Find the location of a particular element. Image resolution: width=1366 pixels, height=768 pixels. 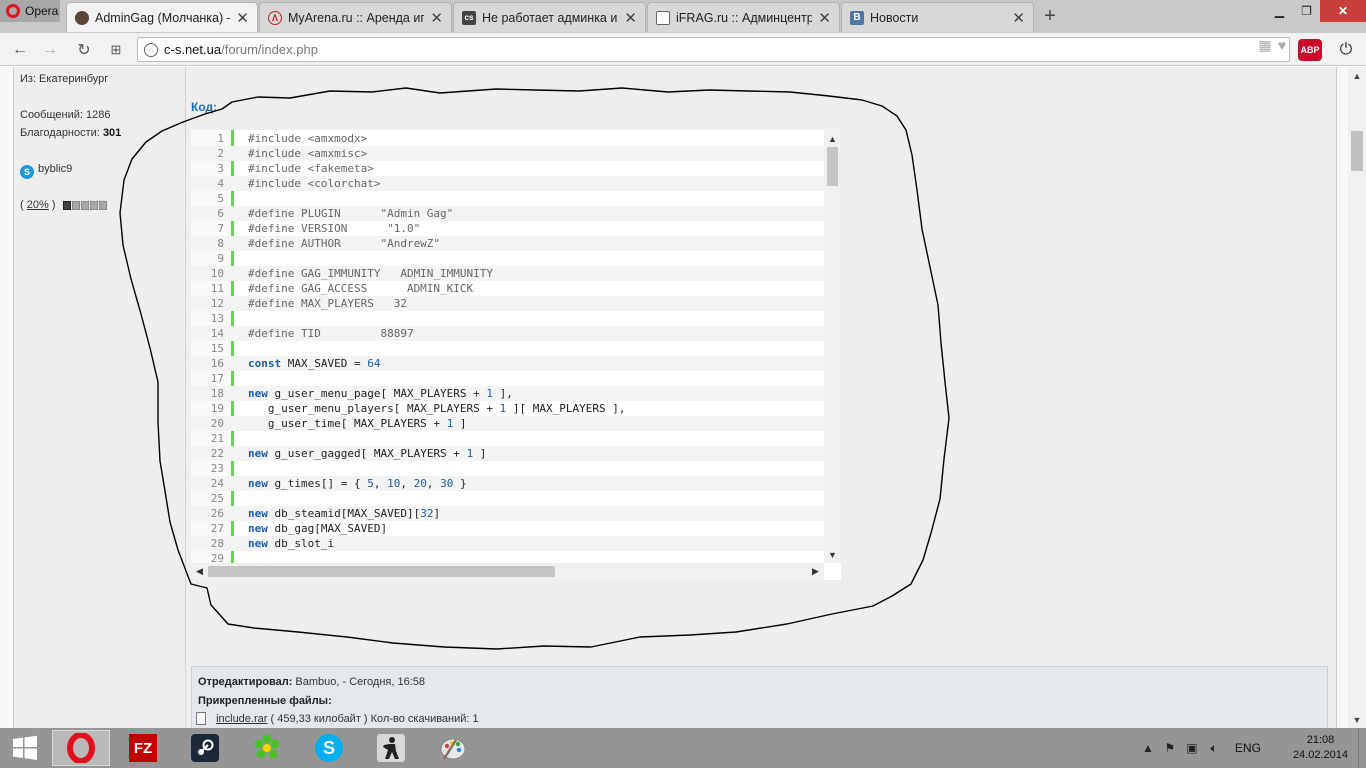

clock-time: 21:08 is located at coordinates (1320, 740).